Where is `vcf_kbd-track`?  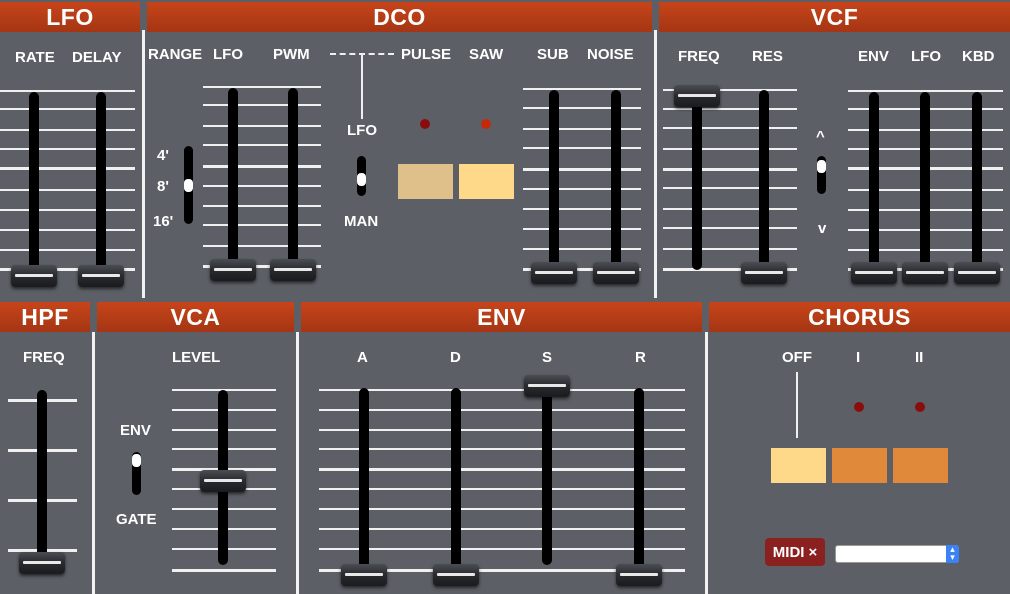 vcf_kbd-track is located at coordinates (977, 183).